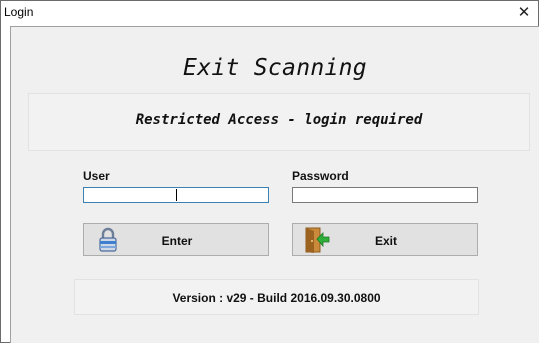  Describe the element at coordinates (320, 176) in the screenshot. I see `password-label: Password` at that location.